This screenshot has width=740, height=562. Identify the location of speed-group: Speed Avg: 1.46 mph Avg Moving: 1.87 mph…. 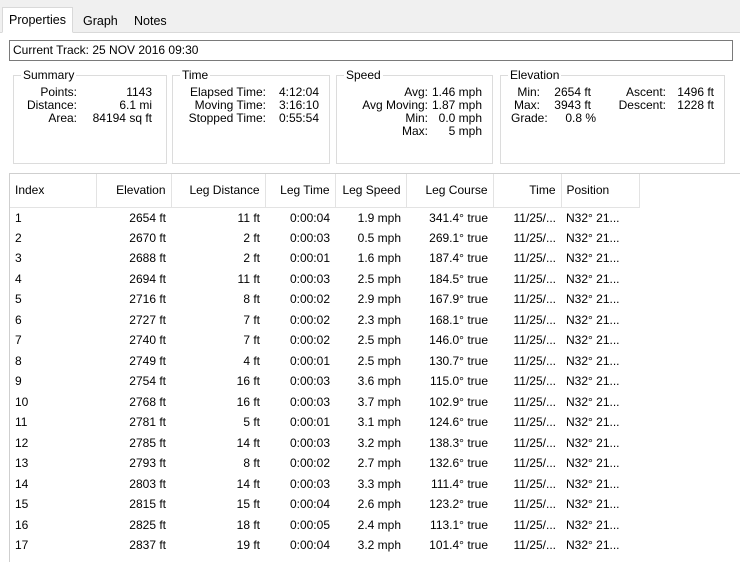
(414, 116).